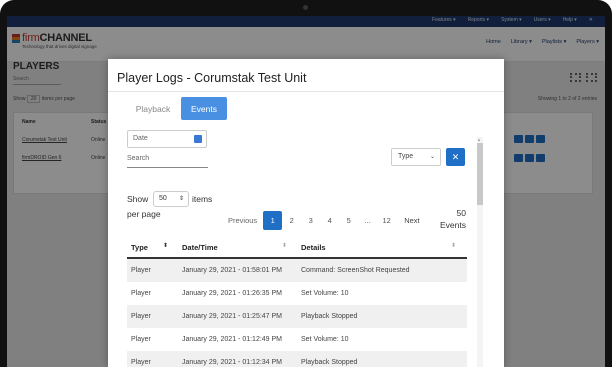  Describe the element at coordinates (297, 247) in the screenshot. I see `table-header: Type ⬍ Date/Time ⬍ Details ⬍` at that location.